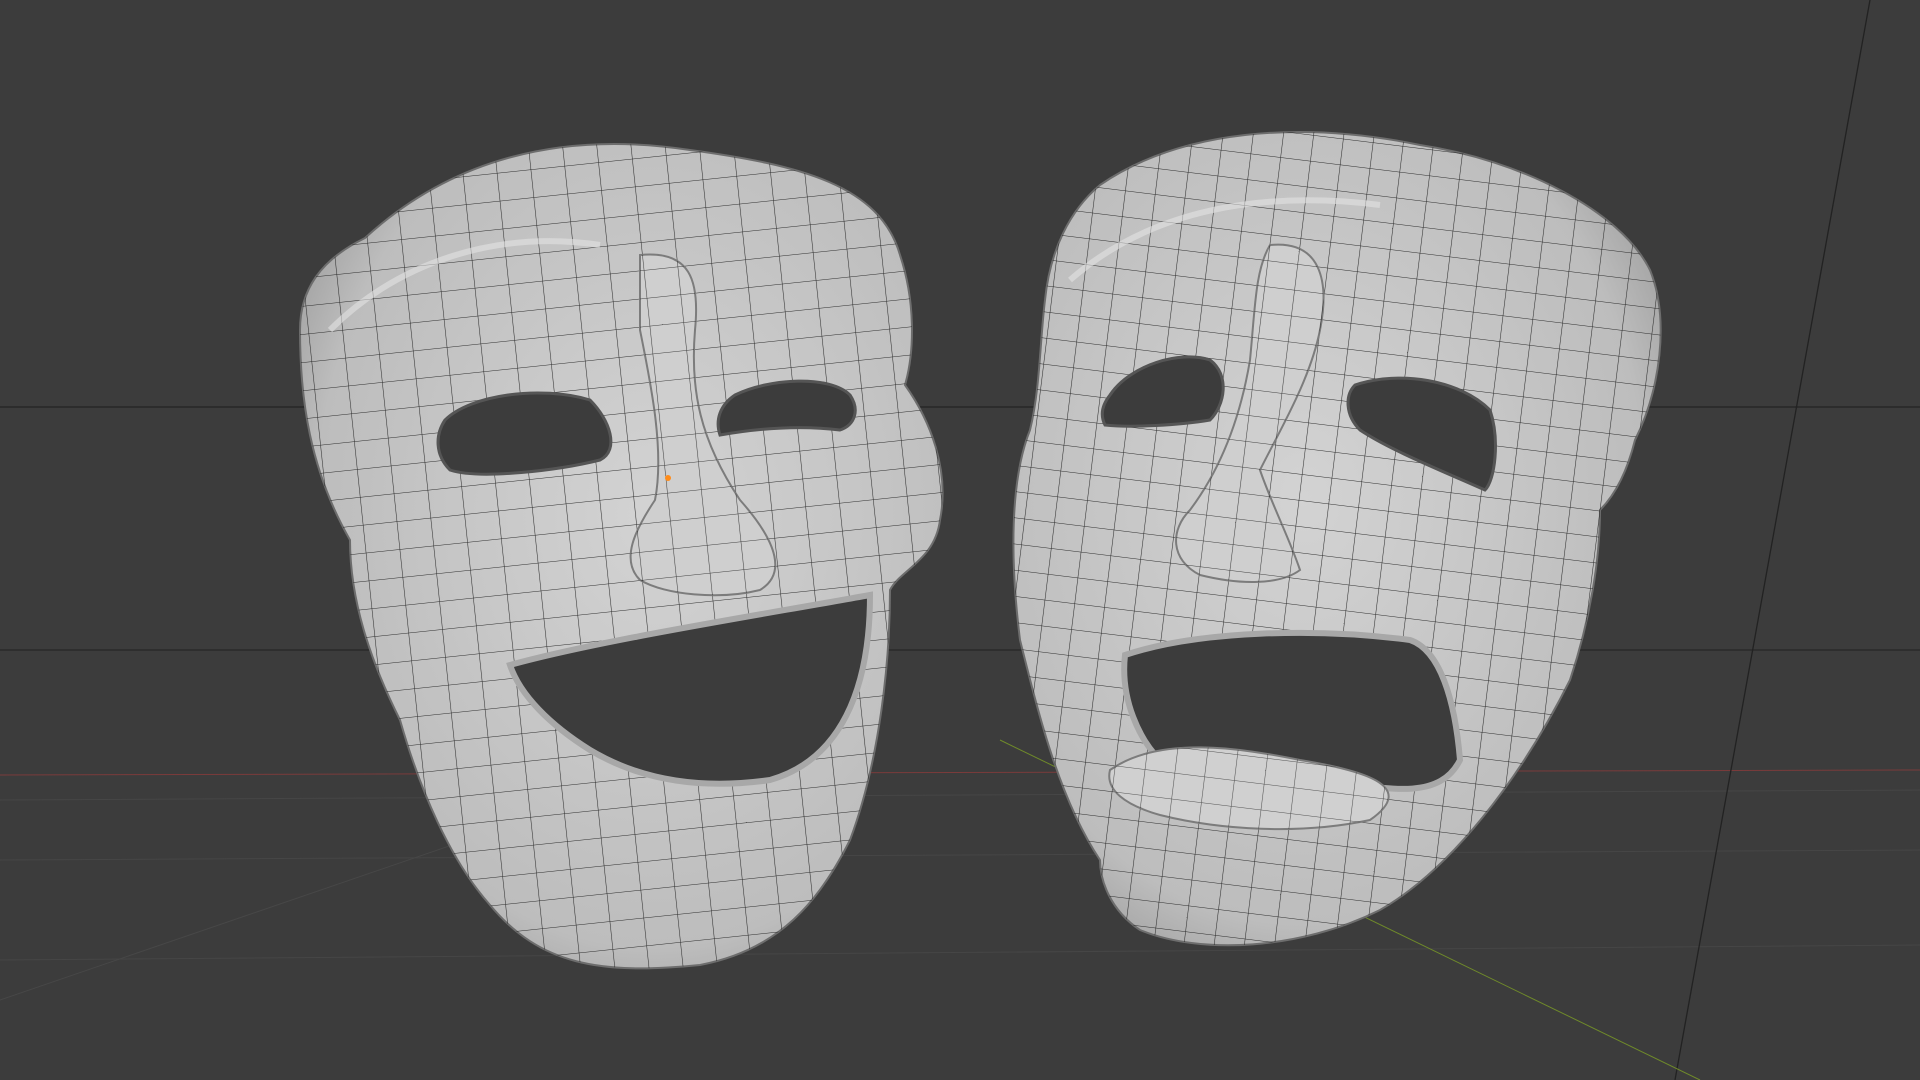 The image size is (1920, 1080). Describe the element at coordinates (668, 478) in the screenshot. I see `selected-vertex` at that location.